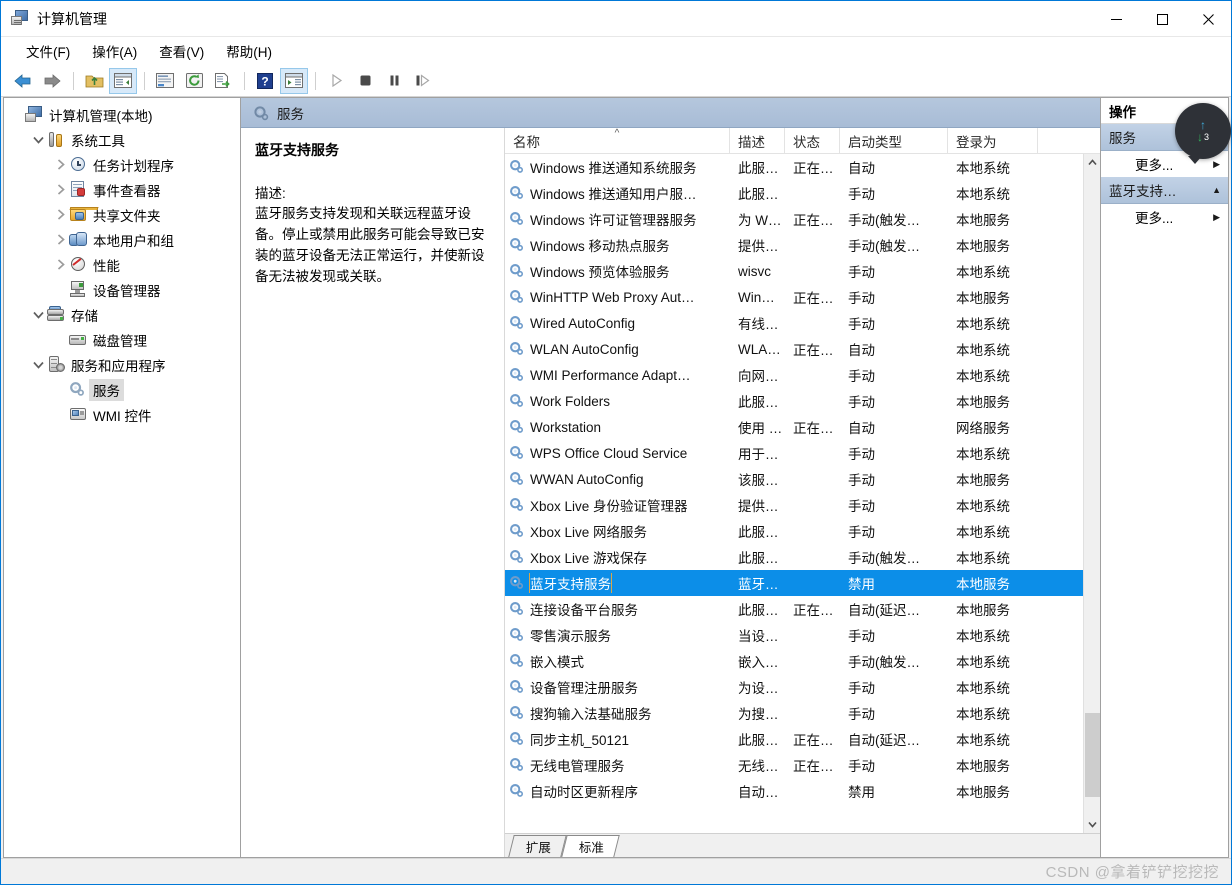 Image resolution: width=1232 pixels, height=885 pixels. I want to click on table-row: Windows 预览体验服务 wisvc 手动 本地系统, so click(794, 271).